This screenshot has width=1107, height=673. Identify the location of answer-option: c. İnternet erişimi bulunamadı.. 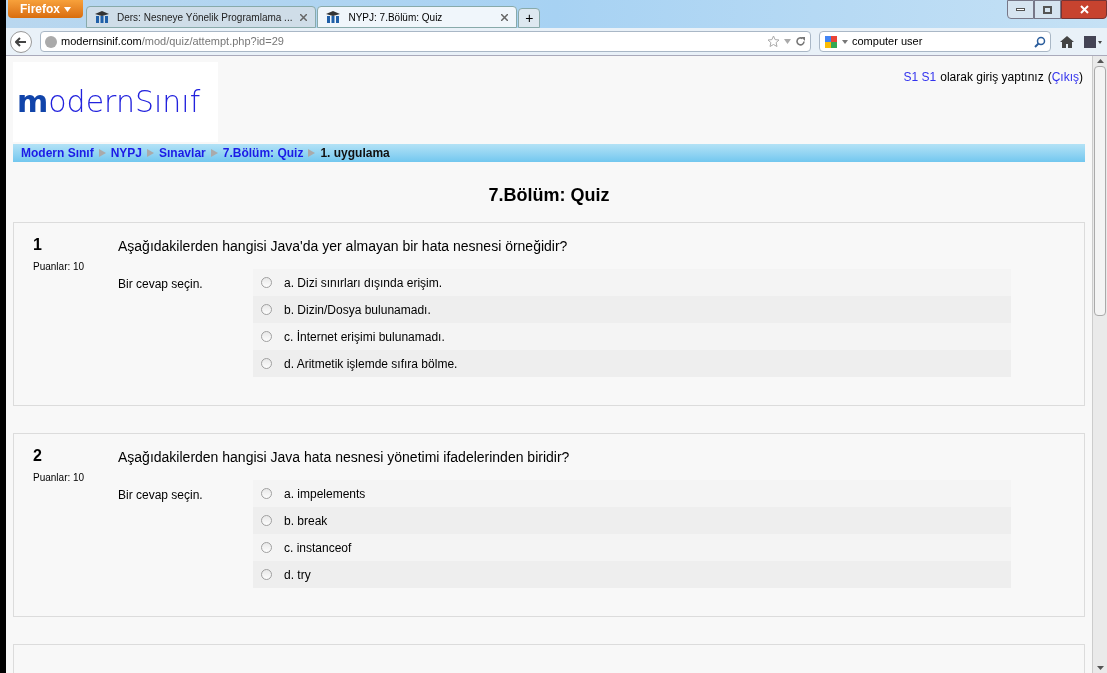
(632, 336).